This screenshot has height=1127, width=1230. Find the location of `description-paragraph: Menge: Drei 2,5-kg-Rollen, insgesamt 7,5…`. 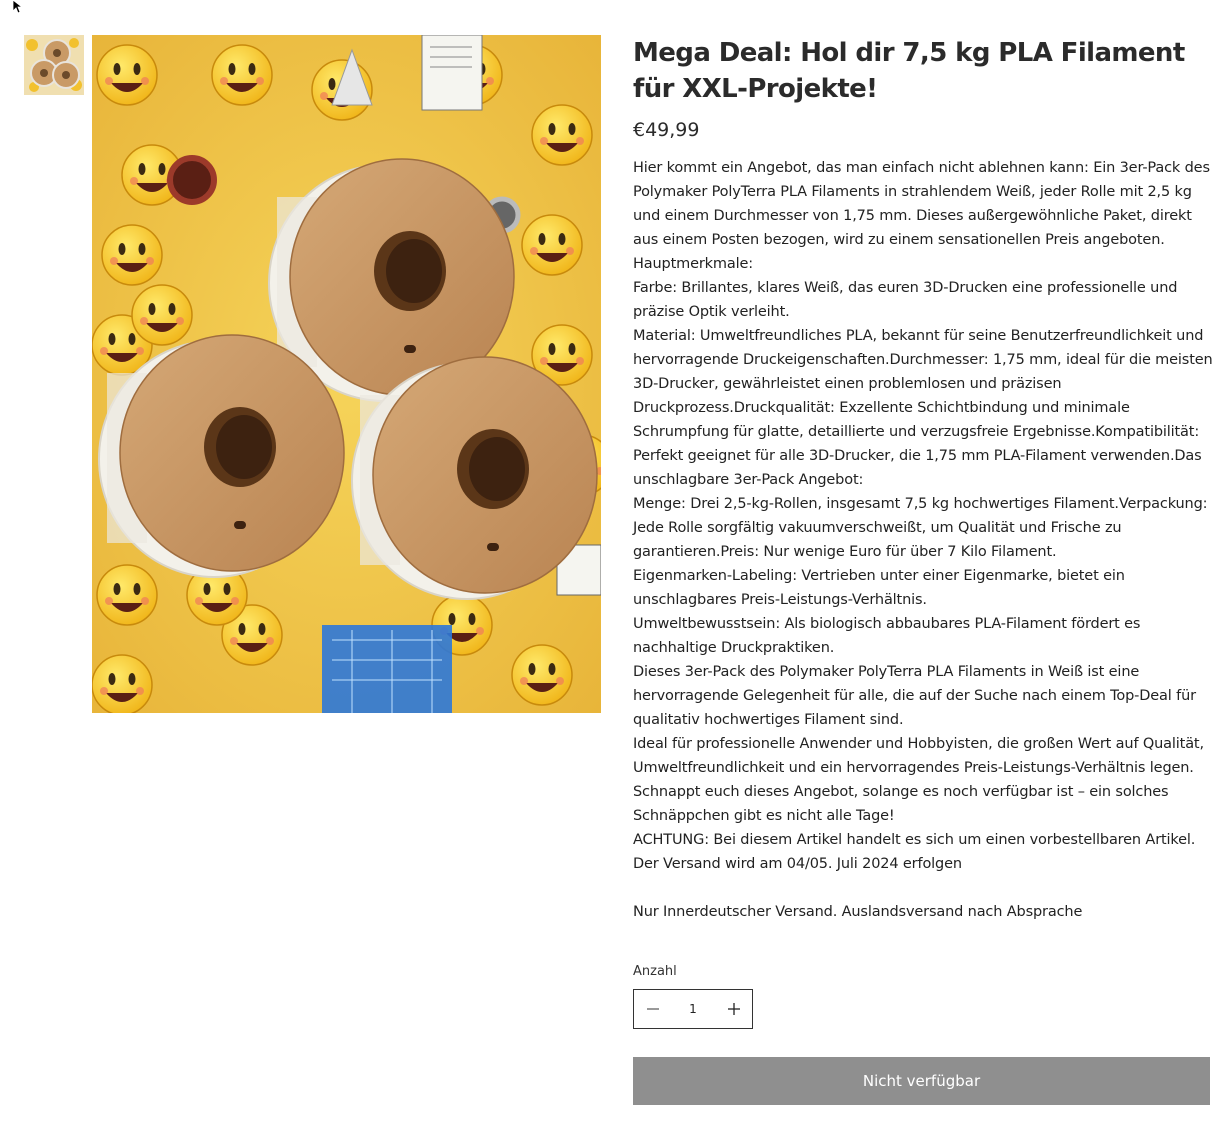

description-paragraph: Menge: Drei 2,5-kg-Rollen, insgesamt 7,5… is located at coordinates (920, 528).